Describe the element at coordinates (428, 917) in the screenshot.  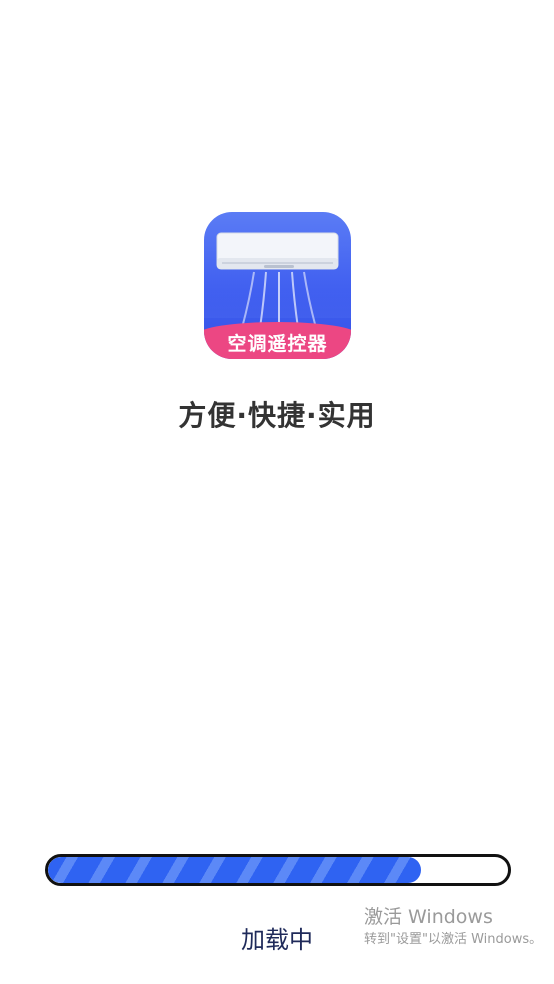
I see `watermark-title: 激活 Windows` at that location.